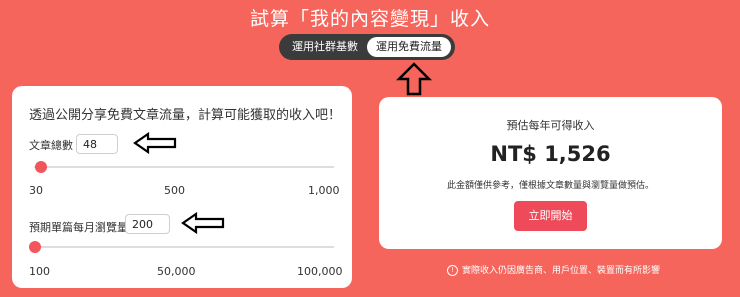  I want to click on tab-free-traffic: 運用免費流量, so click(409, 47).